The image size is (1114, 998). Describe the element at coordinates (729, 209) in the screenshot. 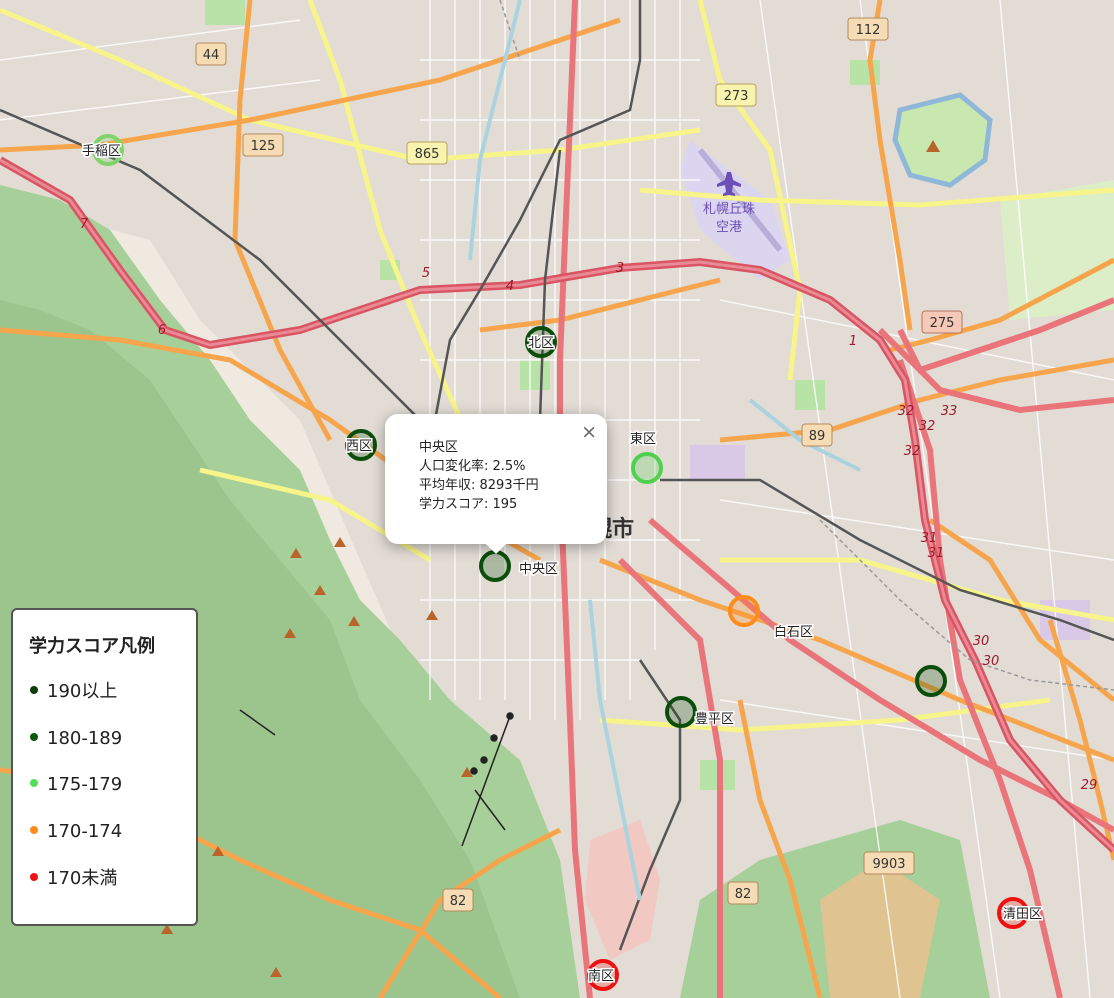

I see `airport-label-line1: 札幌丘珠` at that location.